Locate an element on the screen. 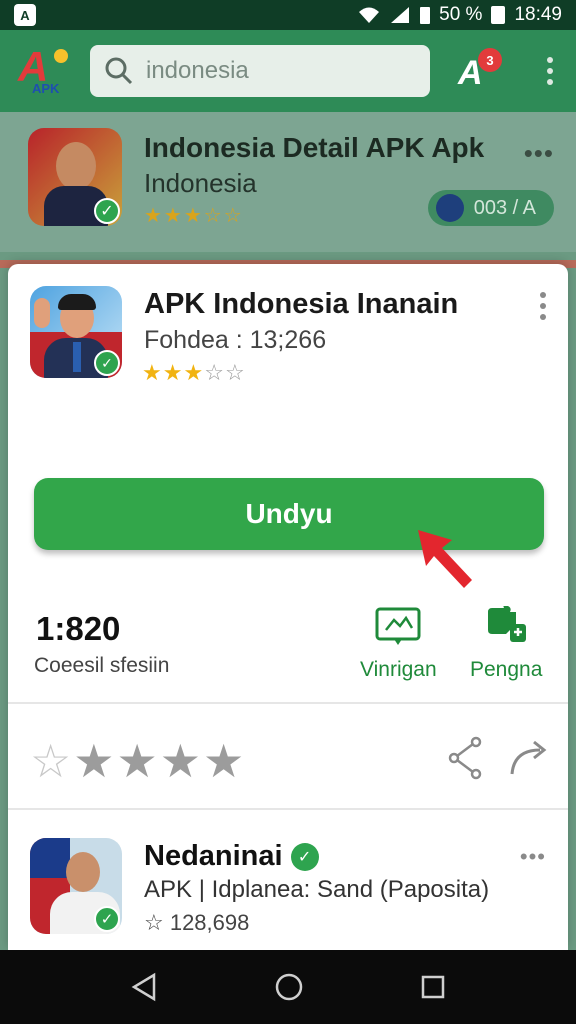 The width and height of the screenshot is (576, 1024). home-icon is located at coordinates (289, 987).